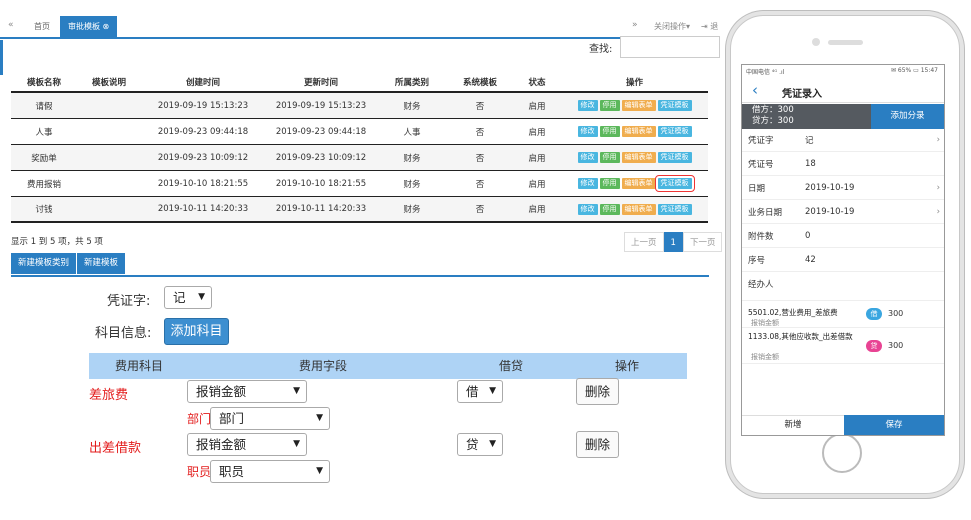 Image resolution: width=971 pixels, height=520 pixels. I want to click on field-row-business-date: 业务日期 2019-10-19 ›, so click(843, 212).